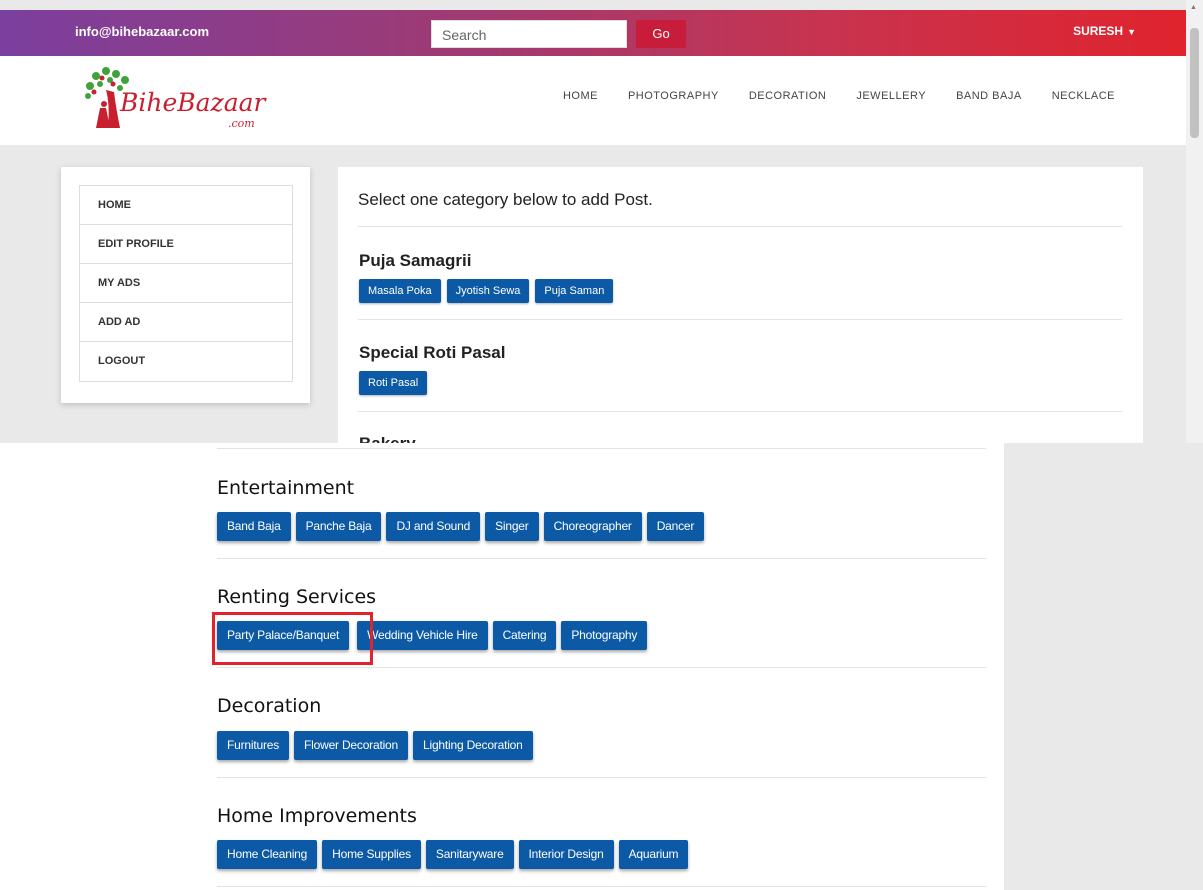 The width and height of the screenshot is (1203, 890). I want to click on sidebar: HOME EDIT PROFILE MY ADS ADD AD LOGOUT, so click(185, 285).